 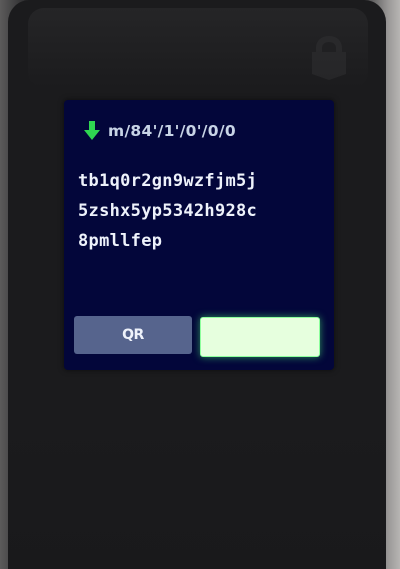 What do you see at coordinates (168, 181) in the screenshot?
I see `address-line: tb1q0r2gn9wzfjm5j` at bounding box center [168, 181].